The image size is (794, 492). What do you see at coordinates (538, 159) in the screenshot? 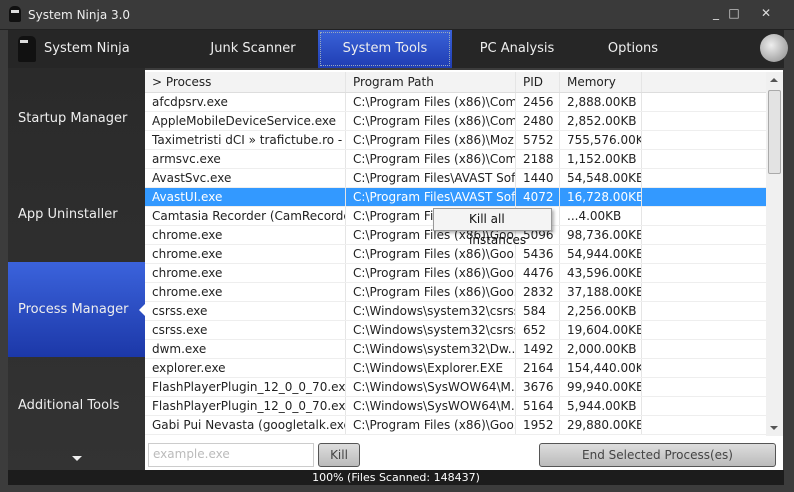
I see `cell-pid: 2188` at bounding box center [538, 159].